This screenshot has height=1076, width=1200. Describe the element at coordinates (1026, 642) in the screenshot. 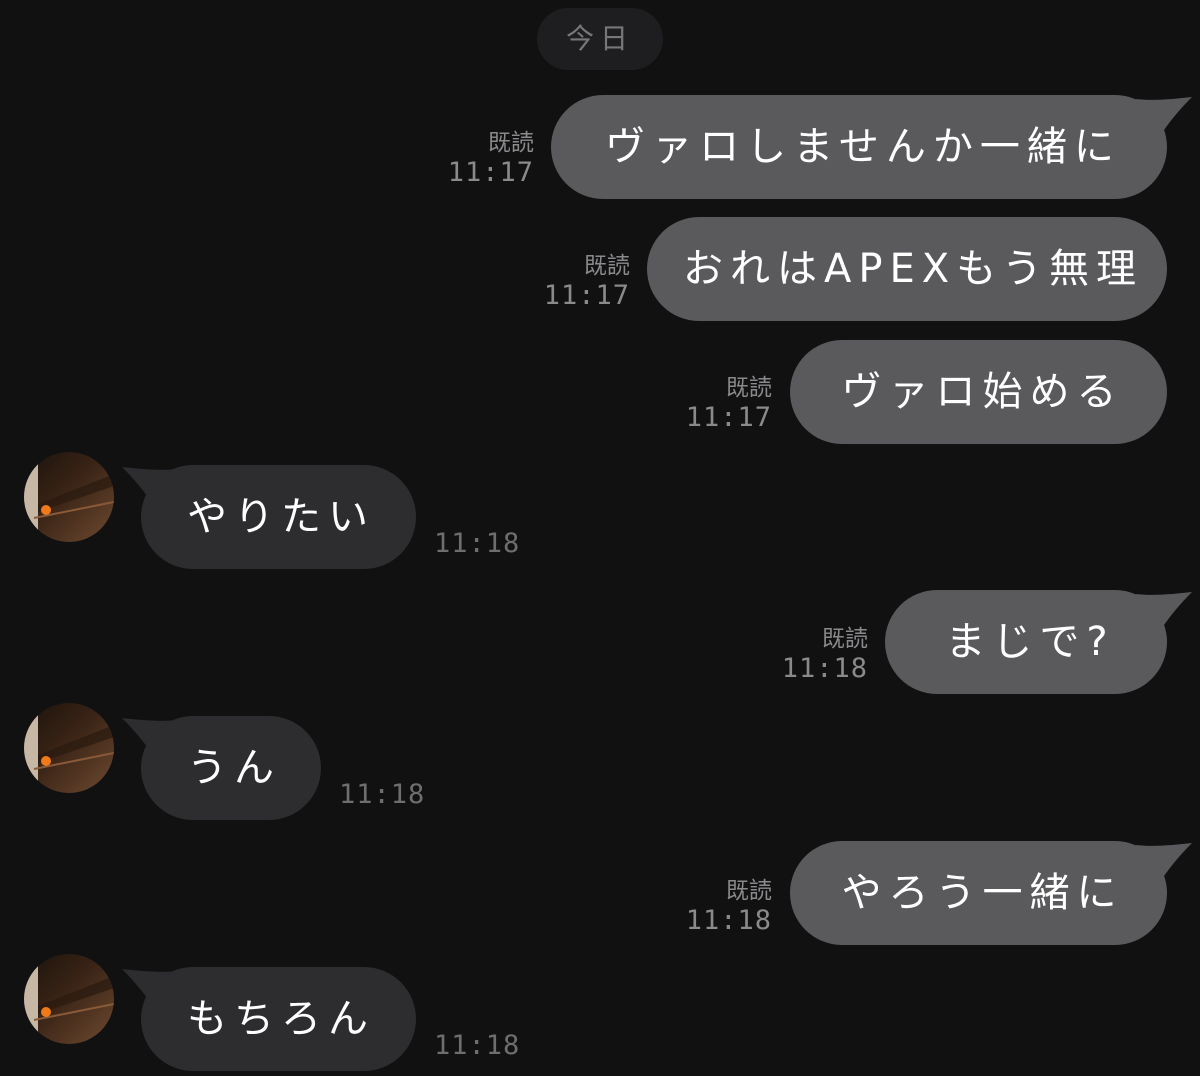

I see `sent-message-bubble: まじで?` at that location.